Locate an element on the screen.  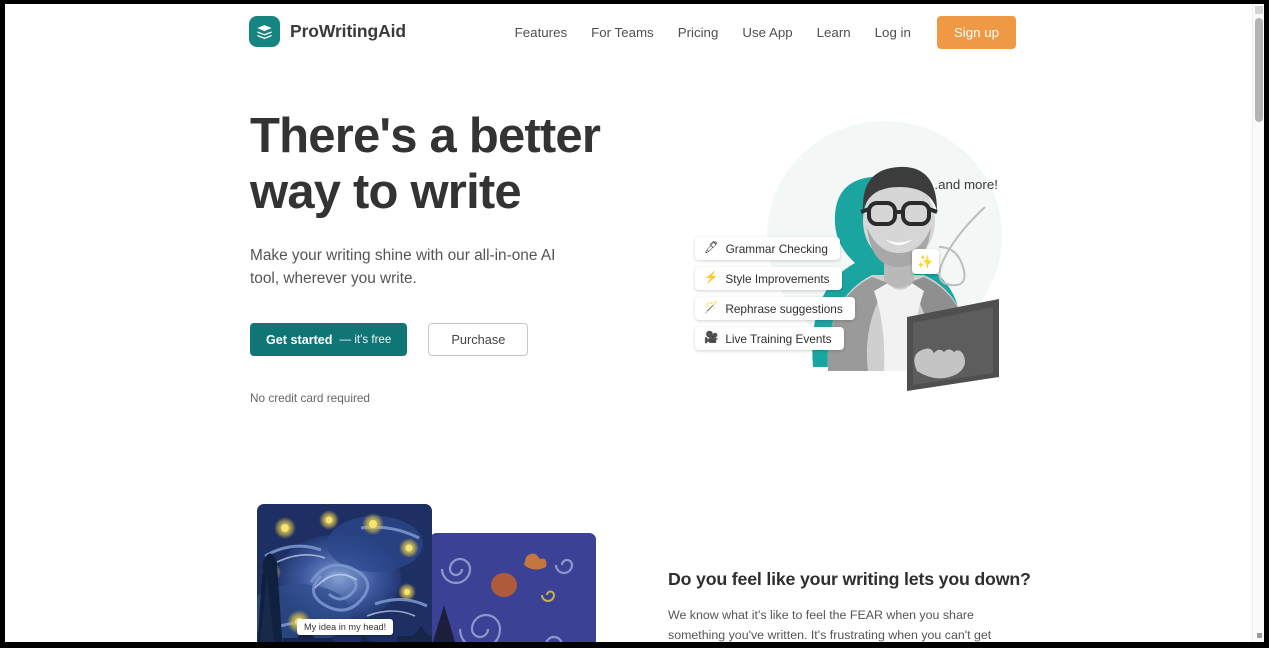
nav-link-pricing: Pricing is located at coordinates (698, 32).